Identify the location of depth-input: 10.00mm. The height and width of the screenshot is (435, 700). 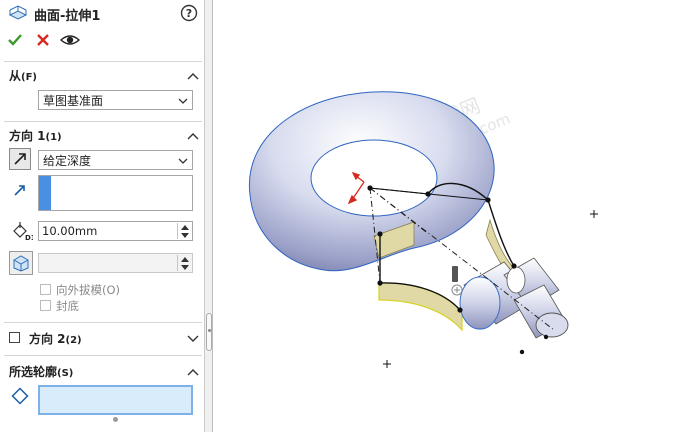
(115, 231).